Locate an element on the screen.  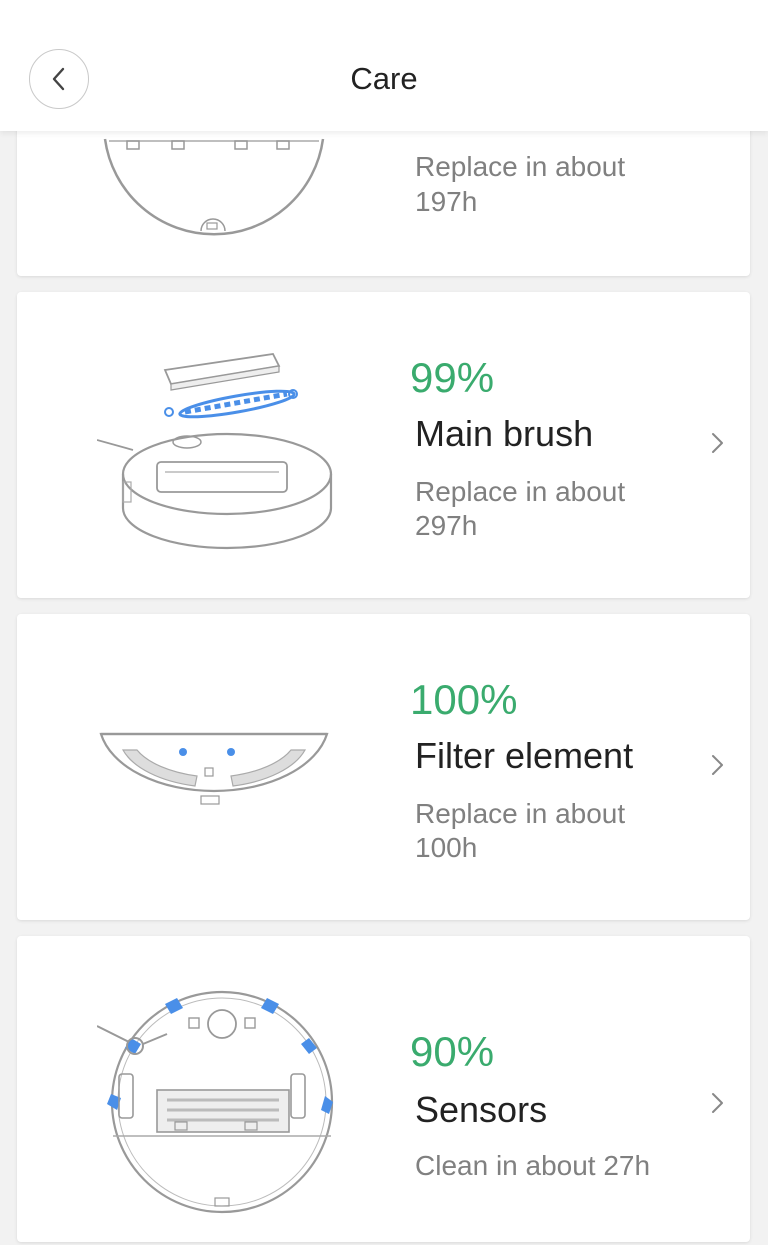
item-percent: 100% is located at coordinates (464, 699).